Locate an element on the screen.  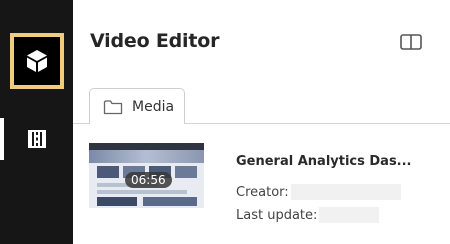
last-update-row: Last update: is located at coordinates (308, 215).